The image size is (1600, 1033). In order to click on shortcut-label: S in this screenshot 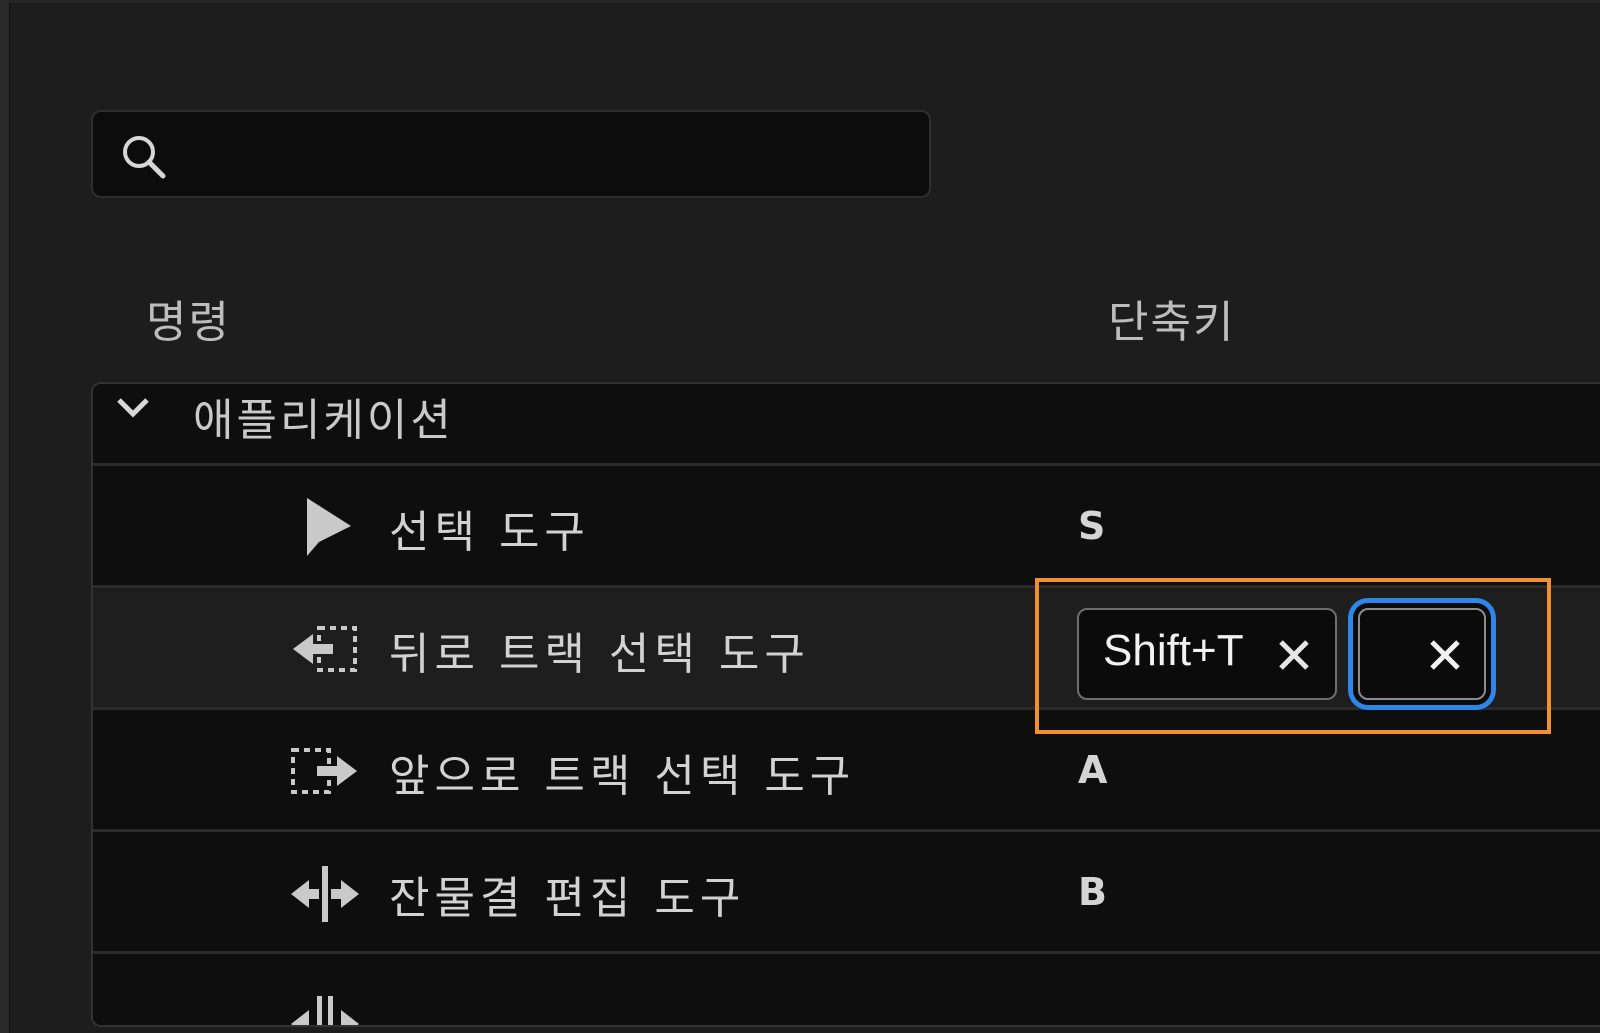, I will do `click(1091, 526)`.